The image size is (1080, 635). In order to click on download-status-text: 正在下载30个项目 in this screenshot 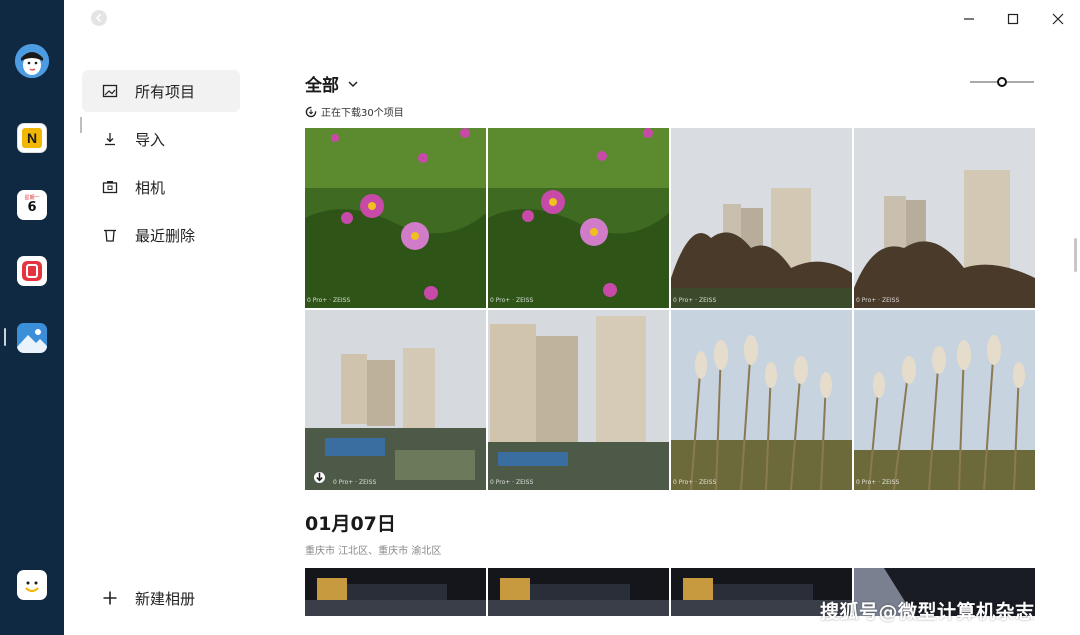, I will do `click(362, 113)`.